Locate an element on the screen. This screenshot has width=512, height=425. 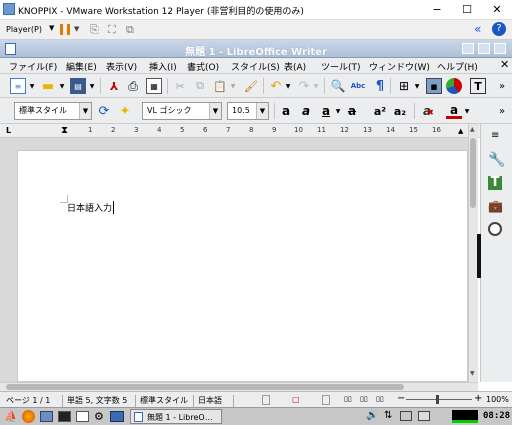
fit-window-icon: ⛶ is located at coordinates (112, 30).